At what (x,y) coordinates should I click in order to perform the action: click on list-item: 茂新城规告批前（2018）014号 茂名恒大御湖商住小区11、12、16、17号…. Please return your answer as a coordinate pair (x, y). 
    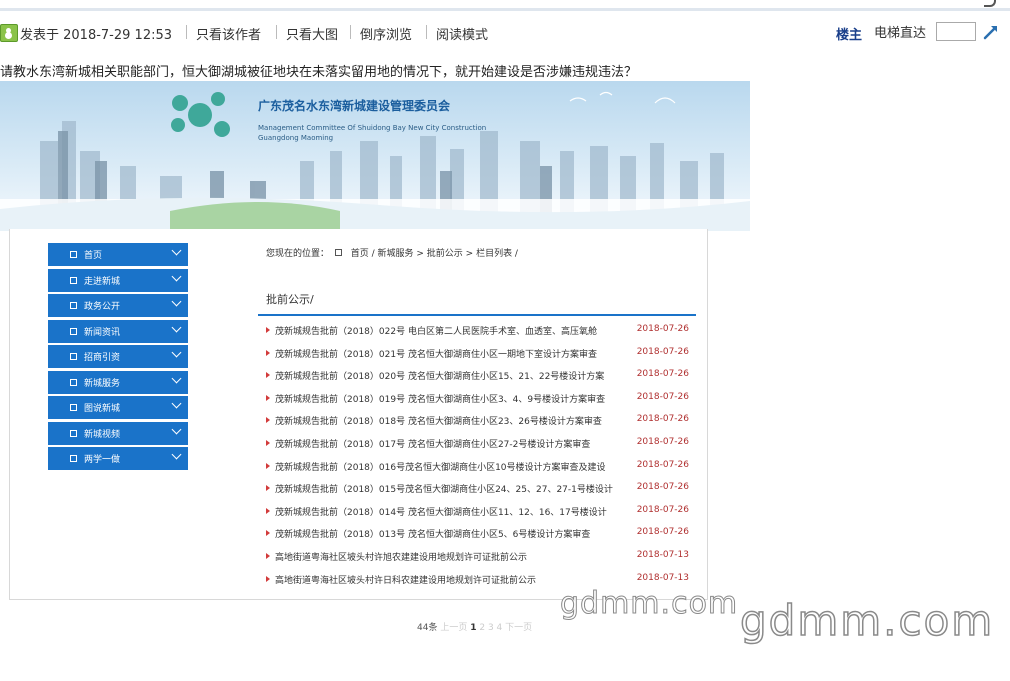
    Looking at the image, I should click on (480, 513).